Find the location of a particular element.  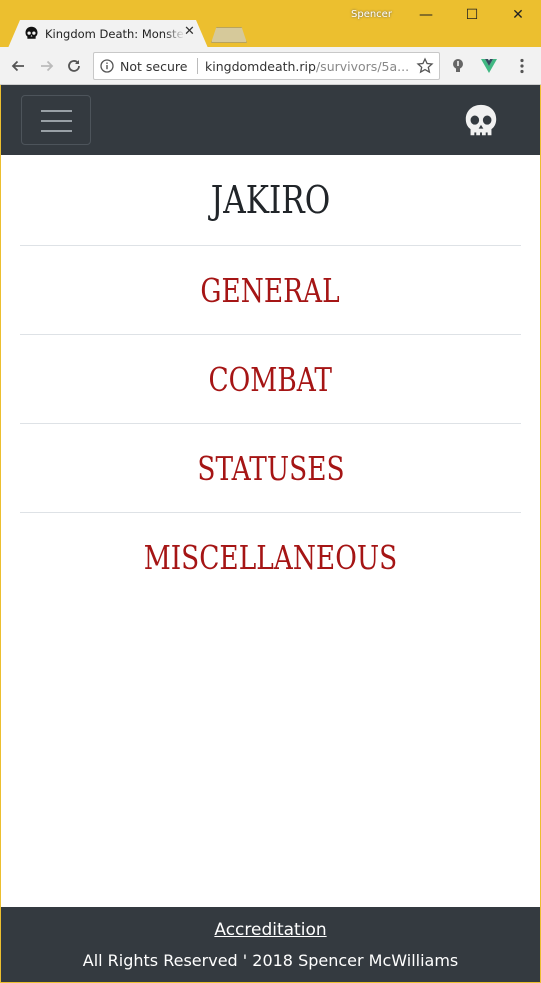

menu-item-label: STATUSES is located at coordinates (270, 468).